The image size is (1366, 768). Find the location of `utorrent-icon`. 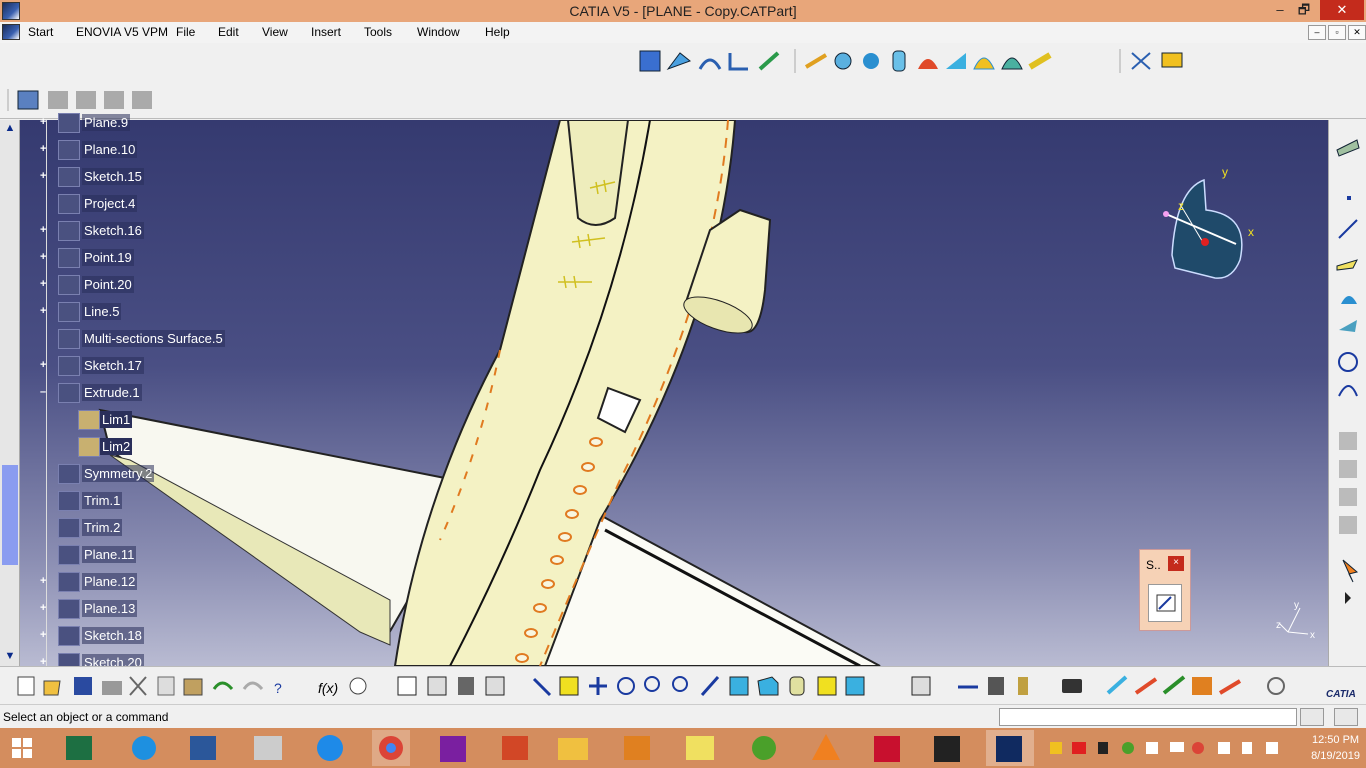

utorrent-icon is located at coordinates (764, 748).